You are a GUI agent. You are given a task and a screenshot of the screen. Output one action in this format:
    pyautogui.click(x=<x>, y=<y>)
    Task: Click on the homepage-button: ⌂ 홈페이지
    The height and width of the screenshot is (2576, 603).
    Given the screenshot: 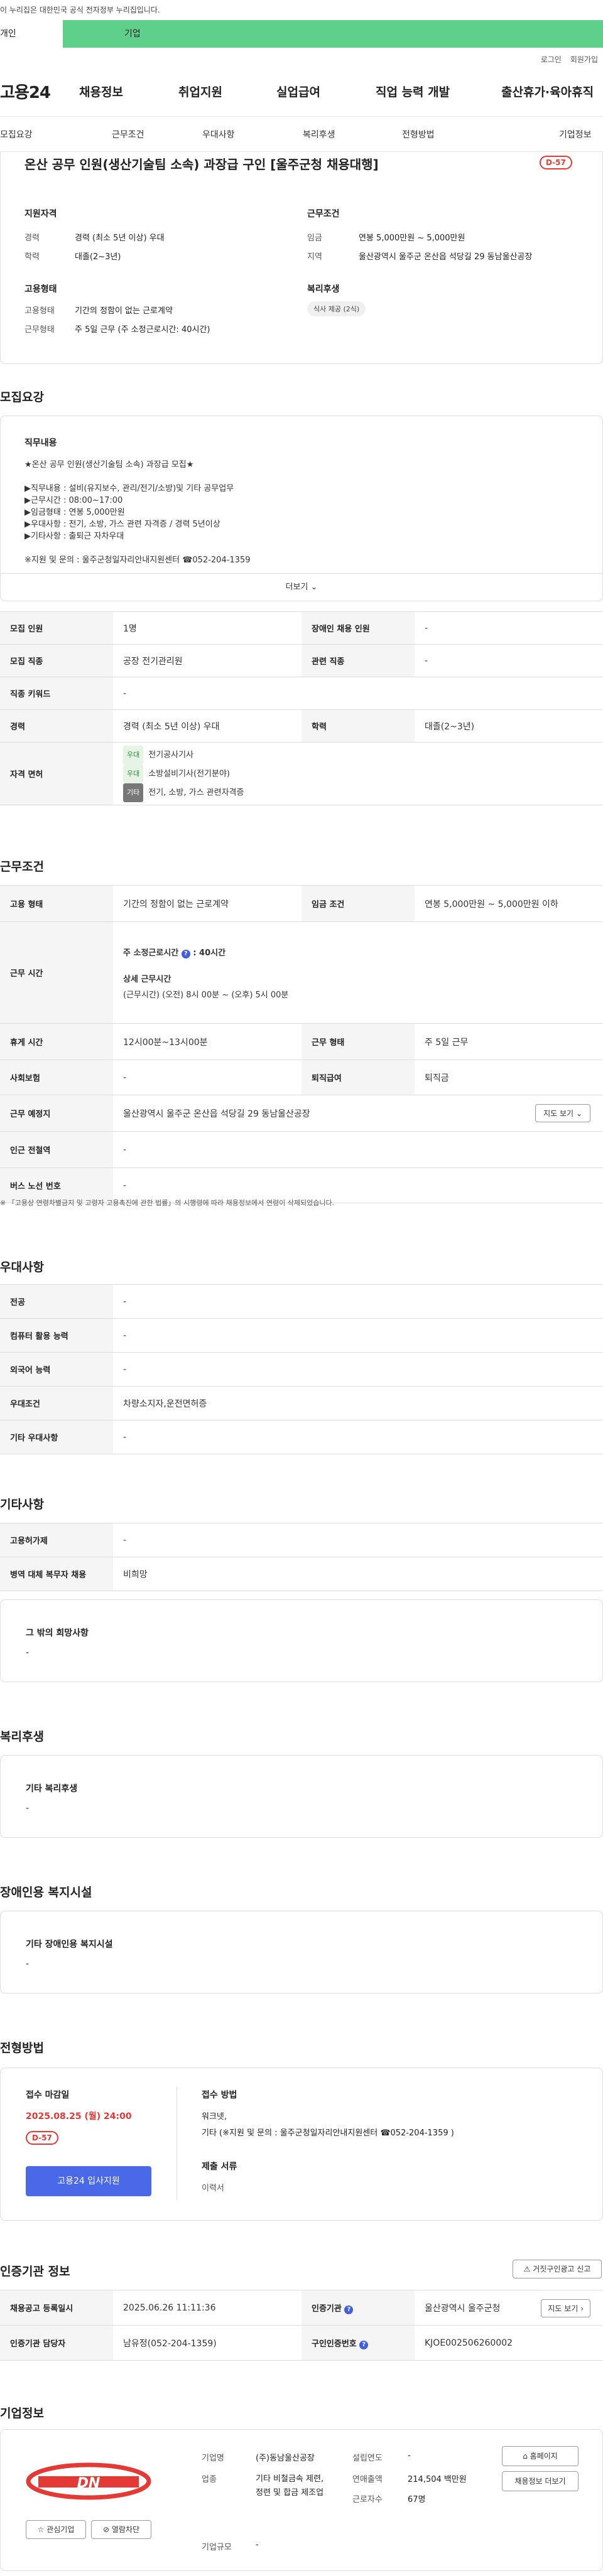 What is the action you would take?
    pyautogui.click(x=541, y=2456)
    